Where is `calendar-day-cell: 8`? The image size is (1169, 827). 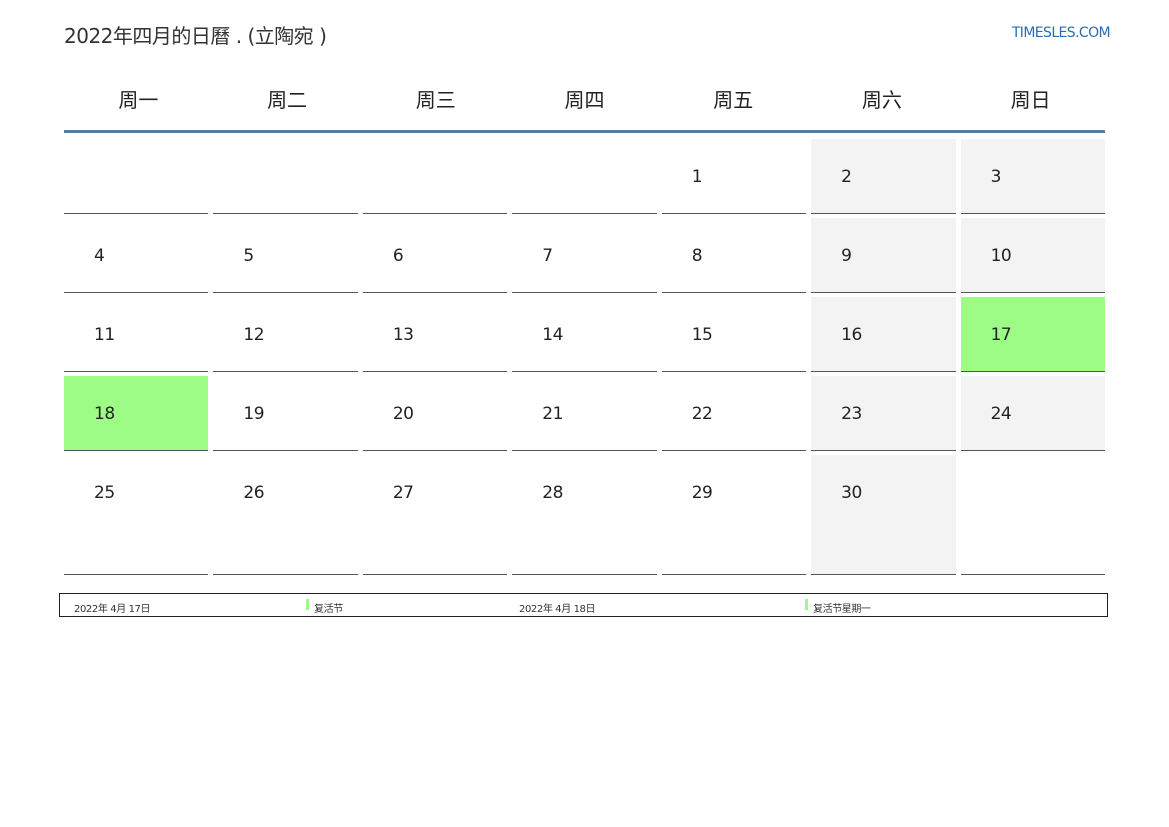
calendar-day-cell: 8 is located at coordinates (734, 255).